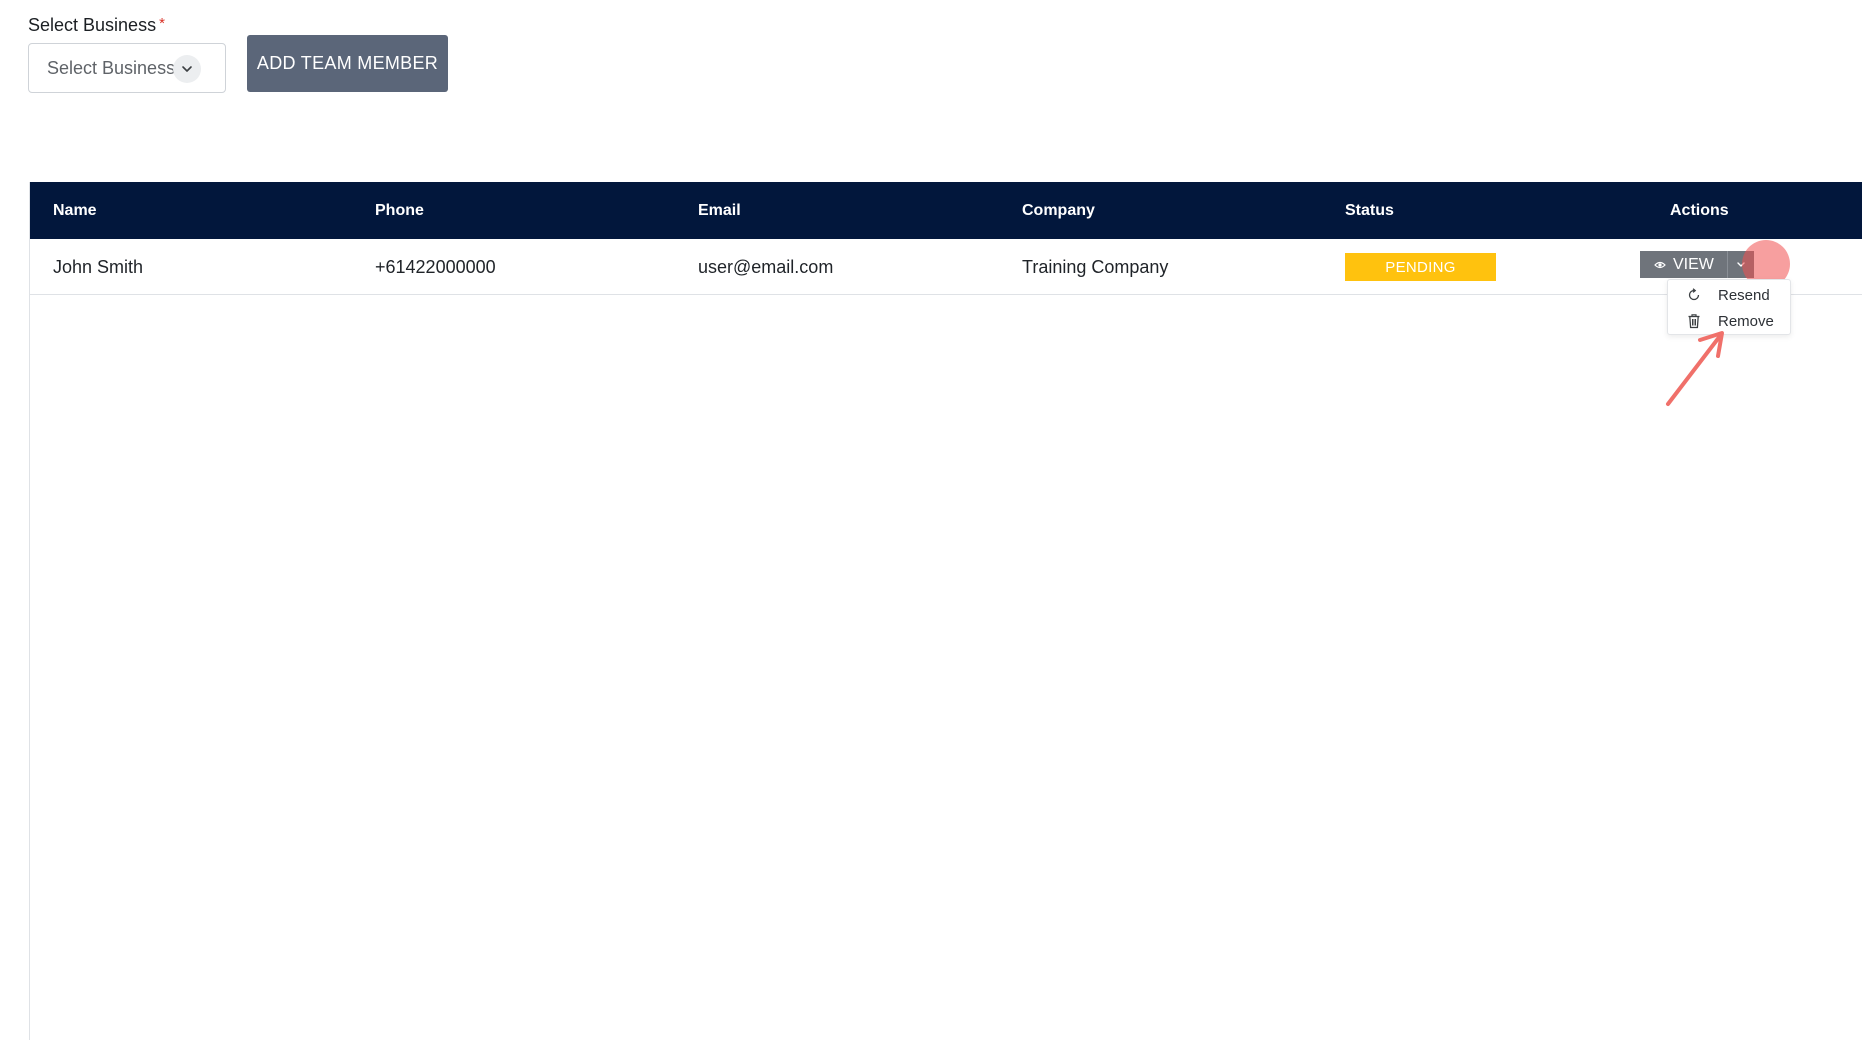  I want to click on table-header: Name Phone Email Company Status Actions, so click(946, 210).